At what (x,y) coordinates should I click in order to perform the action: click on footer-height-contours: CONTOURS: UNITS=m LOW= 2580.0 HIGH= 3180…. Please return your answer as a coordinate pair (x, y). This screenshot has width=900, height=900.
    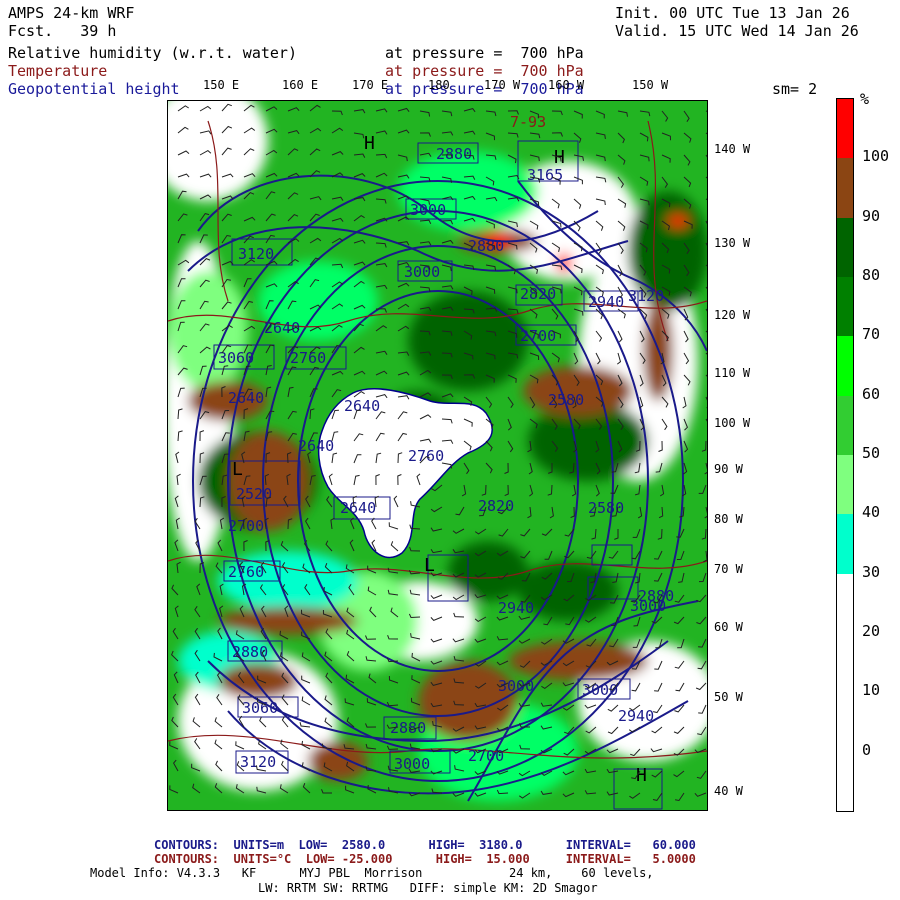
    Looking at the image, I should click on (425, 845).